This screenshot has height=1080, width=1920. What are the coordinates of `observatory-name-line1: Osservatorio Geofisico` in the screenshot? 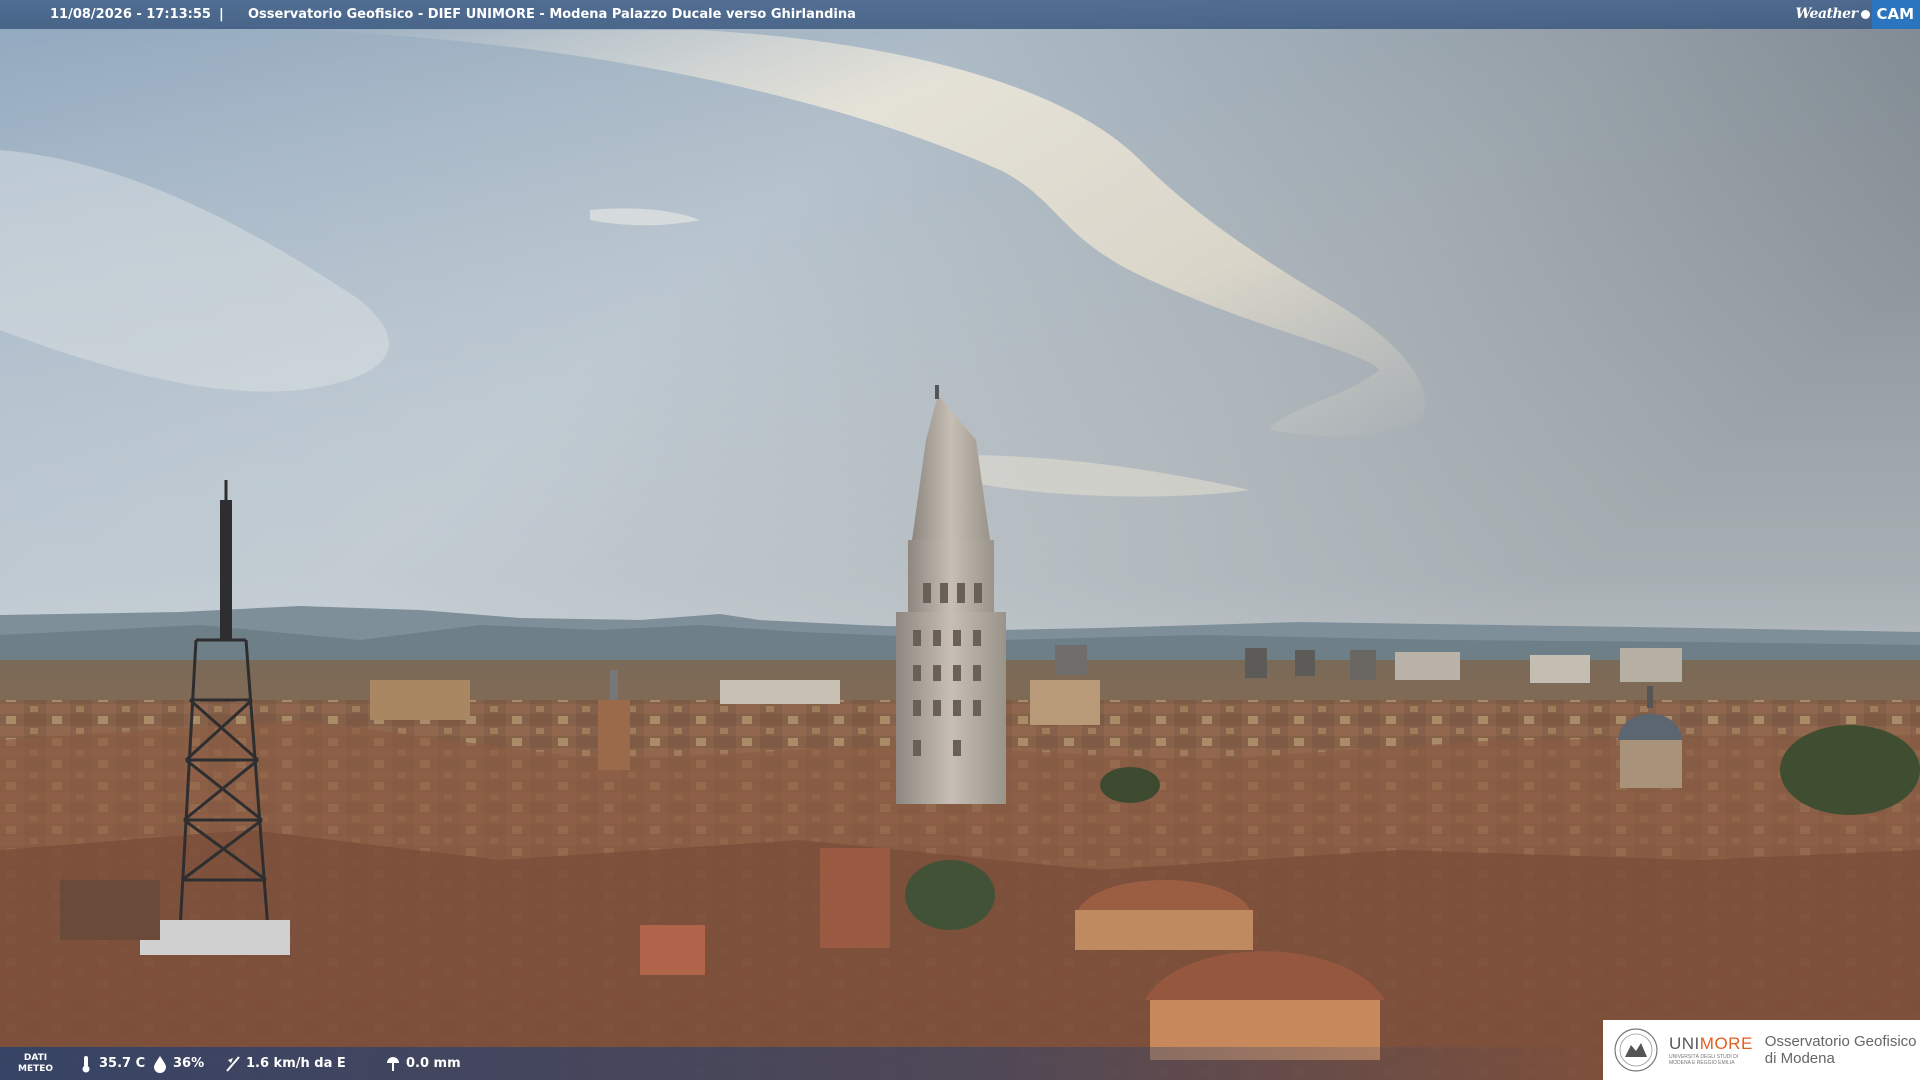 It's located at (1840, 1041).